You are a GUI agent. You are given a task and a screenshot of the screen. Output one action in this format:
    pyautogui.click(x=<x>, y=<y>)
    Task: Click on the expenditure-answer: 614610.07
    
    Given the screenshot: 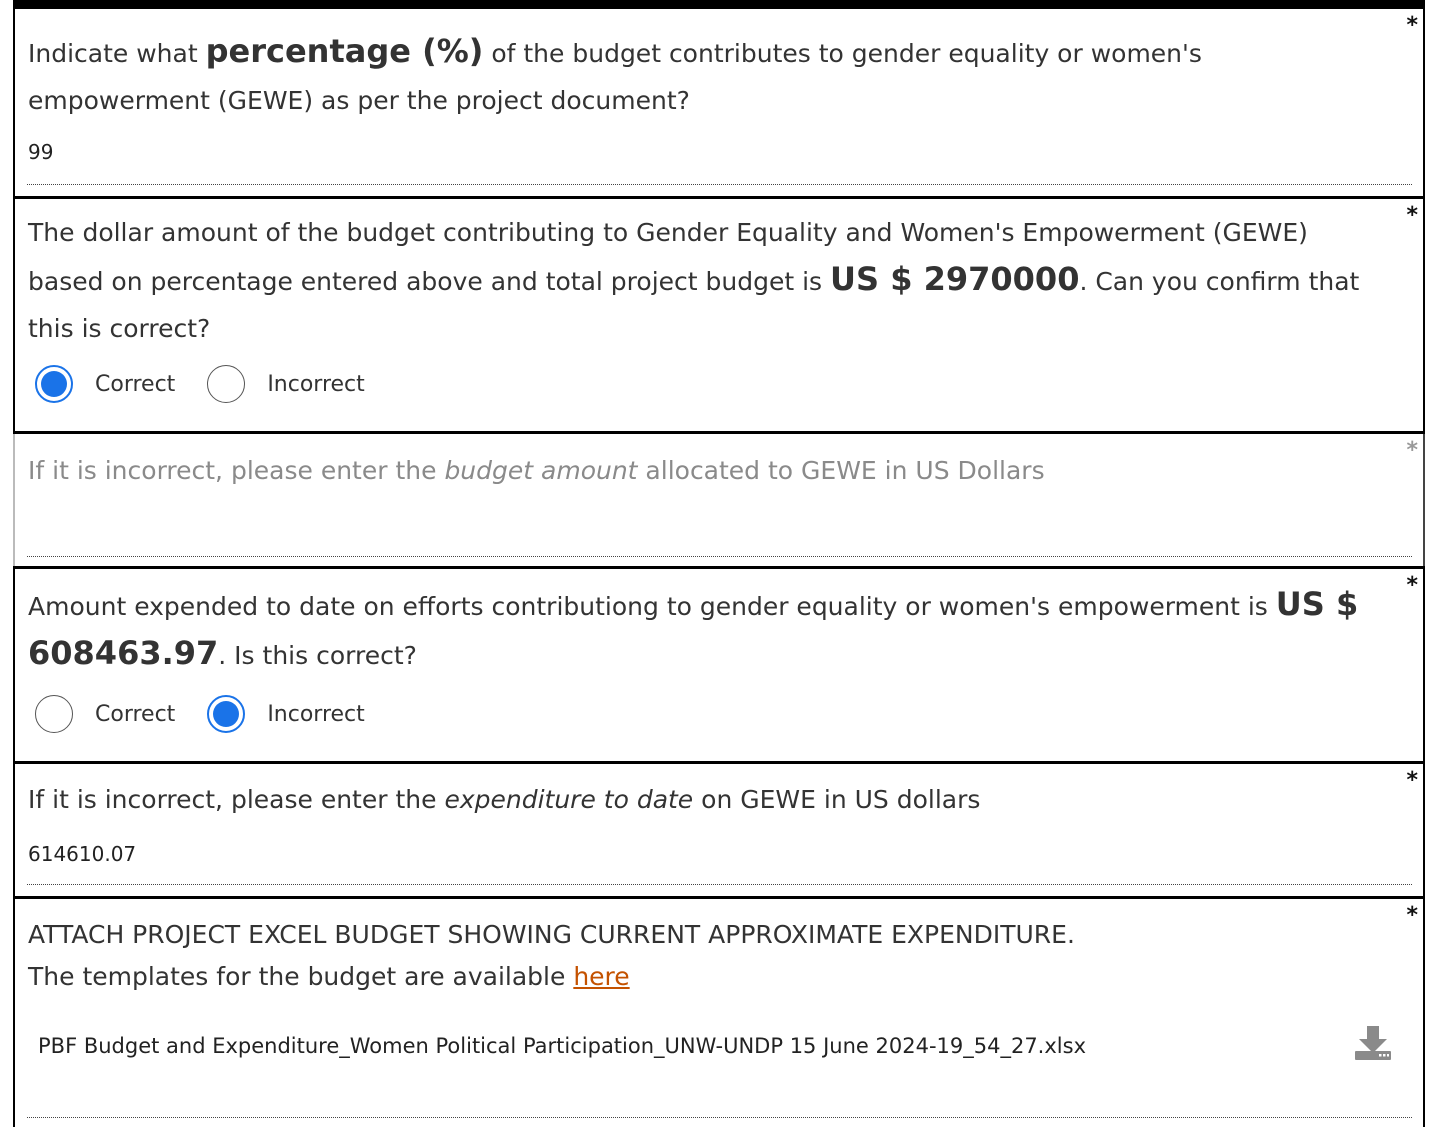 What is the action you would take?
    pyautogui.click(x=82, y=854)
    